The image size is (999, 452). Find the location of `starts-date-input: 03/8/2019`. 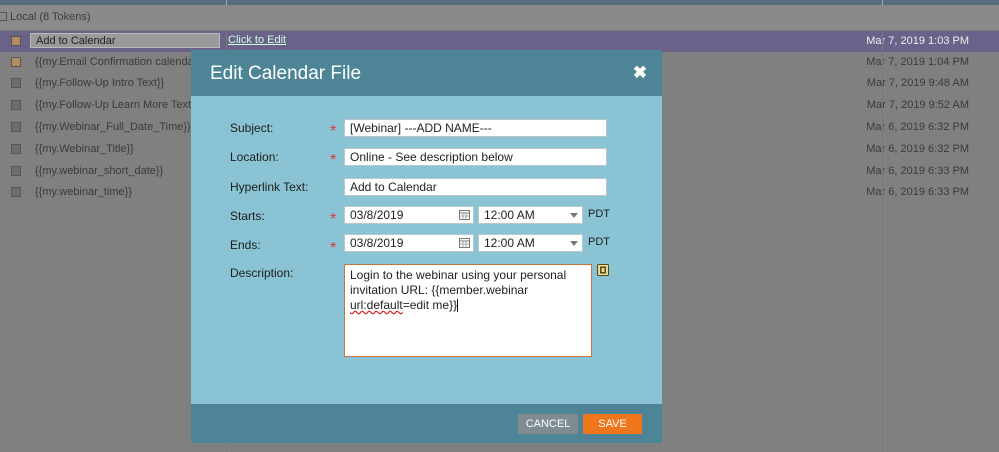

starts-date-input: 03/8/2019 is located at coordinates (409, 215).